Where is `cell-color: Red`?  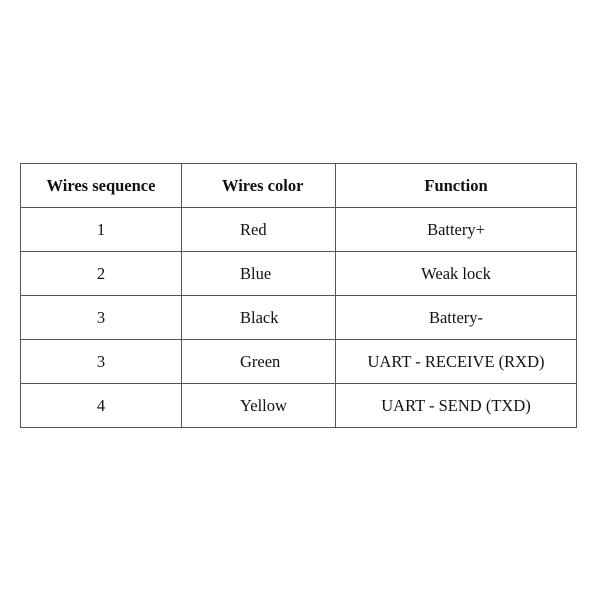
cell-color: Red is located at coordinates (258, 229).